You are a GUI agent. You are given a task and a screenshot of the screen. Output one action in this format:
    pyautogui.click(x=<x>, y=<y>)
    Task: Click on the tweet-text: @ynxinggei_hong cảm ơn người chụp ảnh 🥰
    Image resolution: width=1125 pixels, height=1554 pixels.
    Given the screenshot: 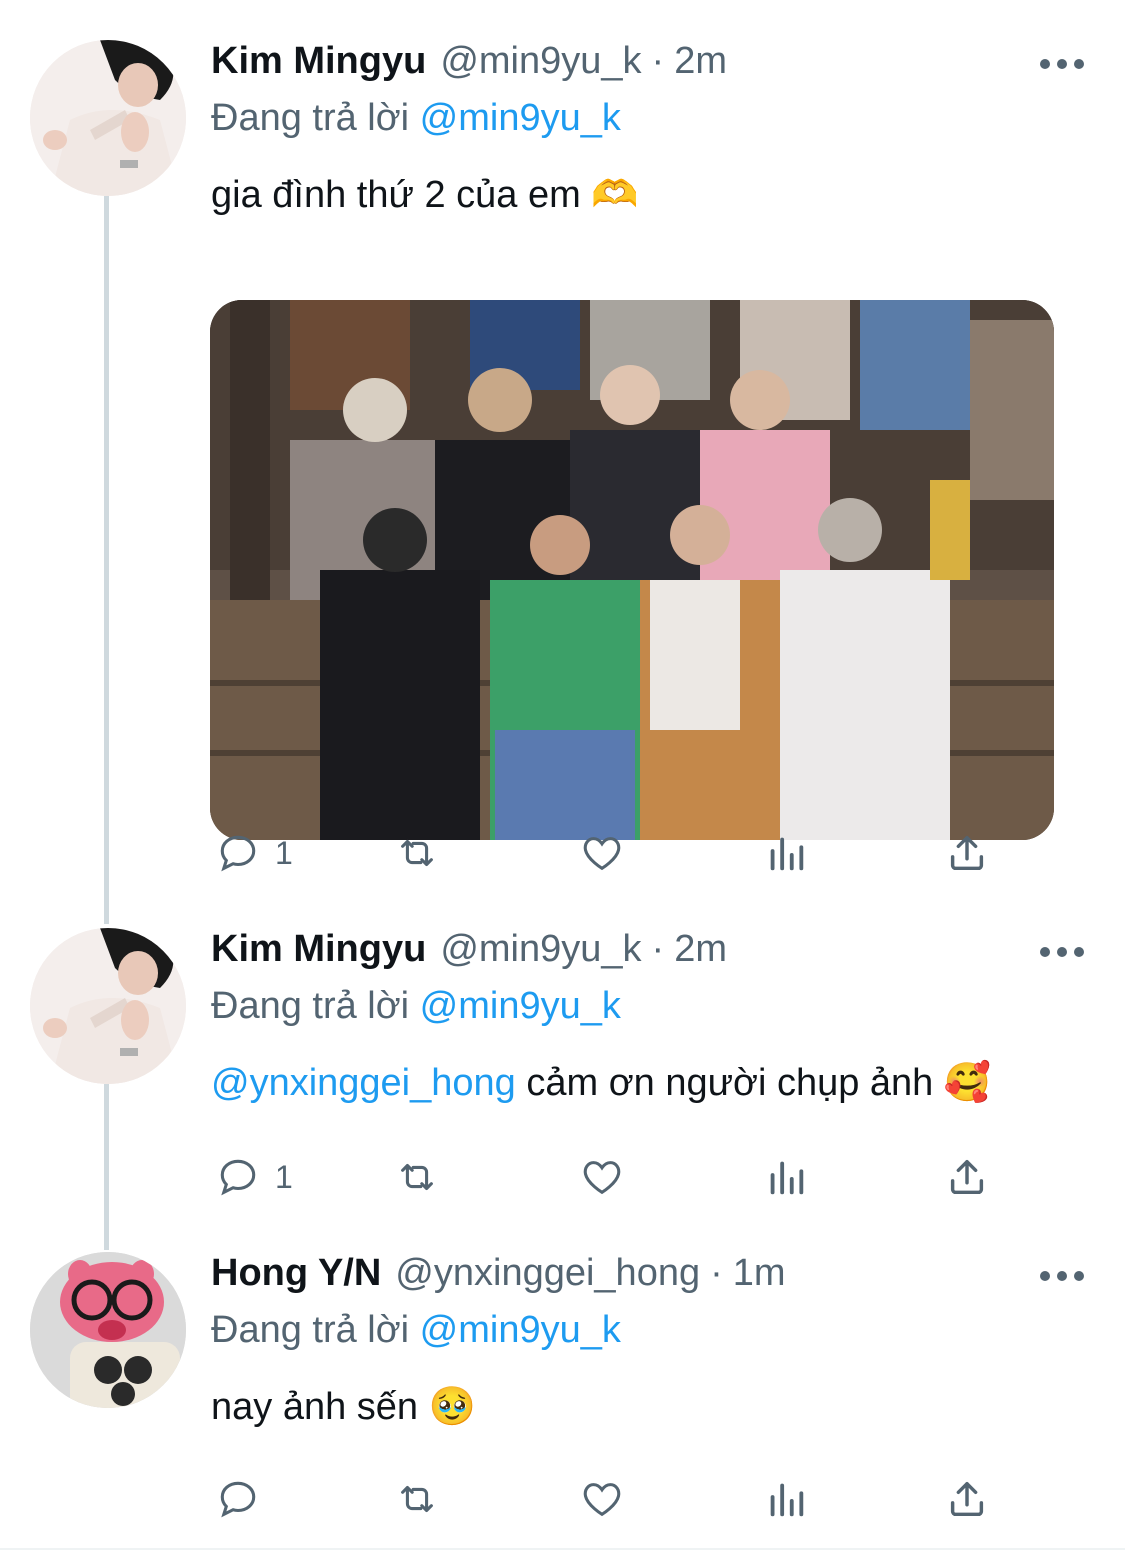 What is the action you would take?
    pyautogui.click(x=601, y=1083)
    